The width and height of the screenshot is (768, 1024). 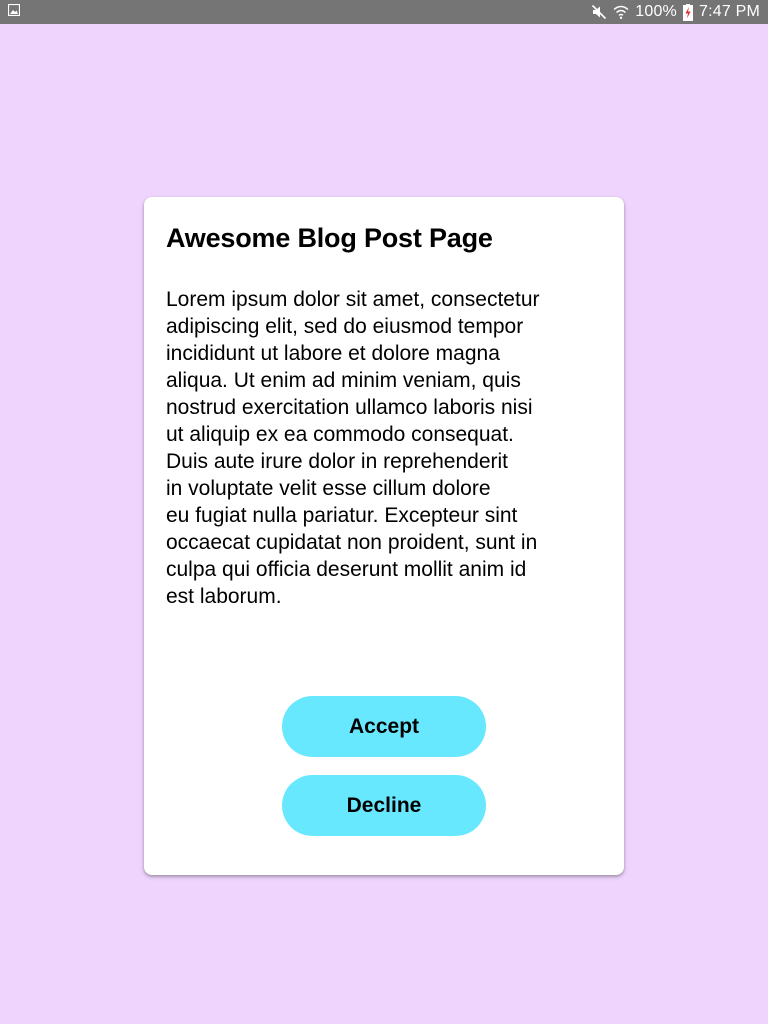 I want to click on image-notification-icon, so click(x=14, y=12).